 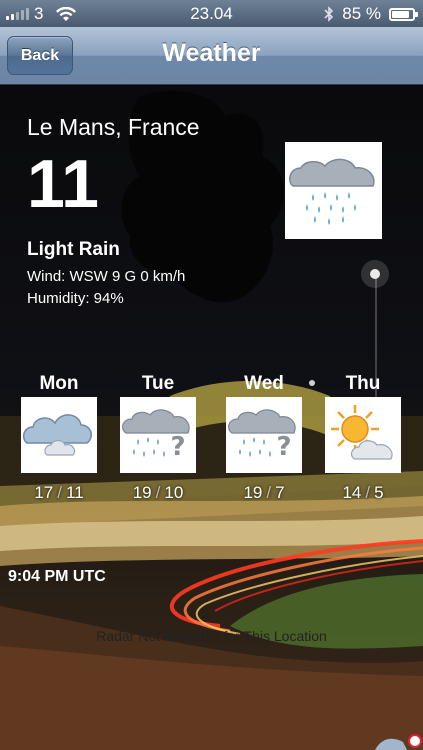 What do you see at coordinates (113, 127) in the screenshot?
I see `location-name: Le Mans, France` at bounding box center [113, 127].